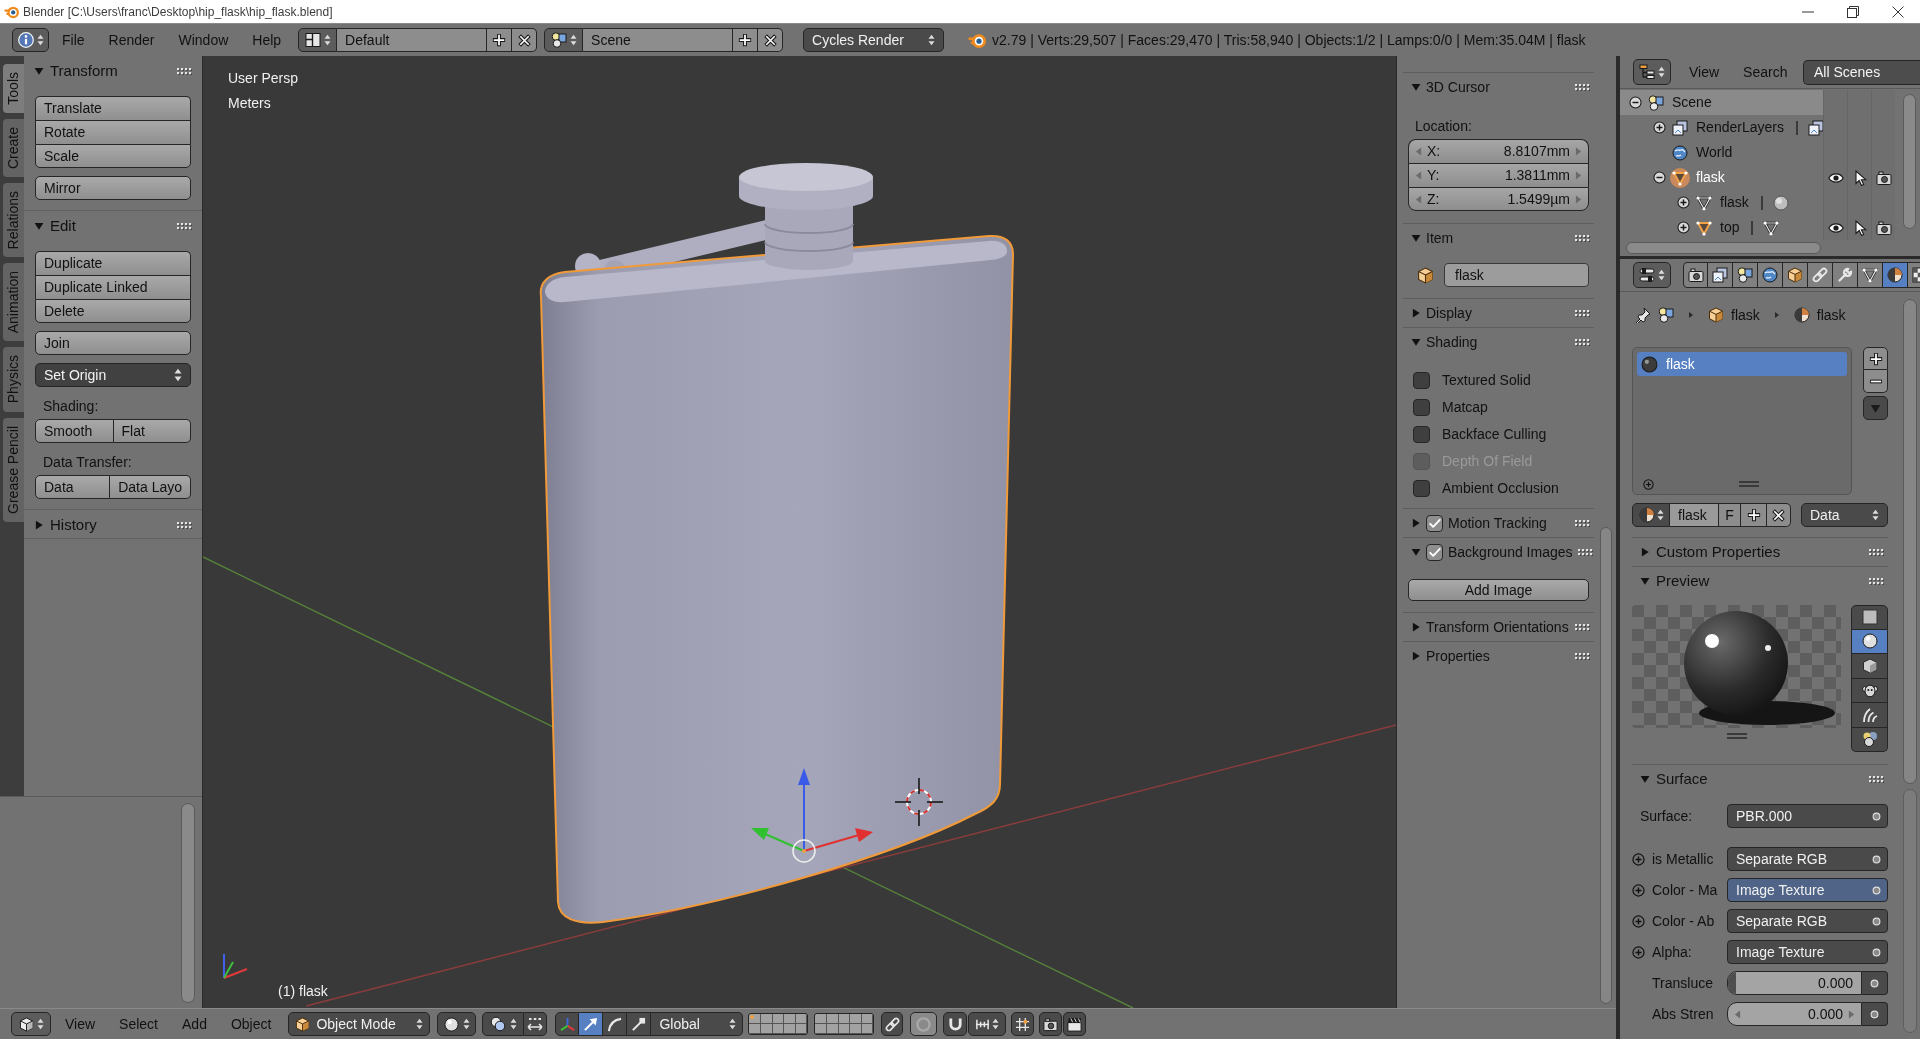  Describe the element at coordinates (113, 311) in the screenshot. I see `tool-button: Delete` at that location.